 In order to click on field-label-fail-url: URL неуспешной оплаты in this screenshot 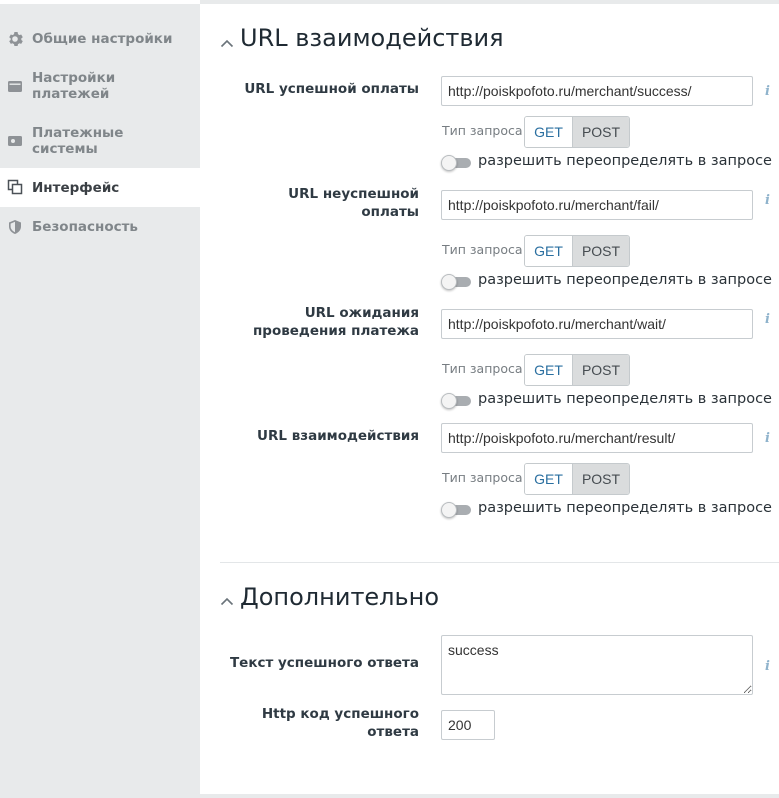, I will do `click(353, 203)`.